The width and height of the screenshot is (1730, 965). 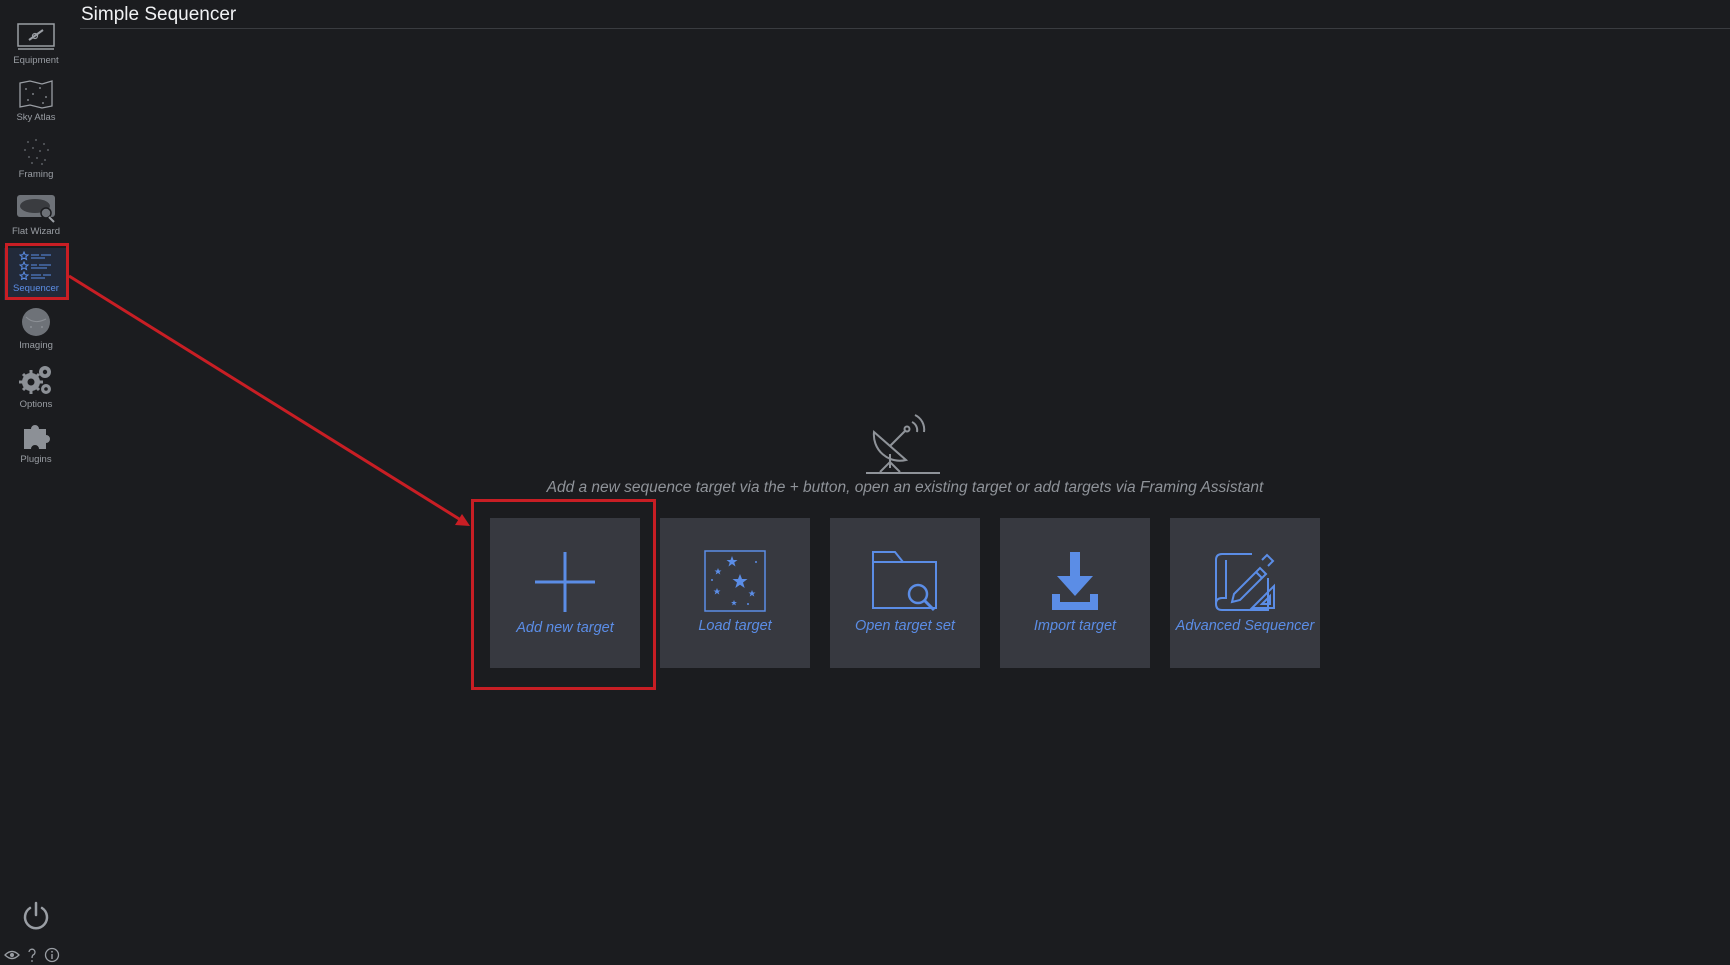 What do you see at coordinates (37, 437) in the screenshot?
I see `puzzle-icon` at bounding box center [37, 437].